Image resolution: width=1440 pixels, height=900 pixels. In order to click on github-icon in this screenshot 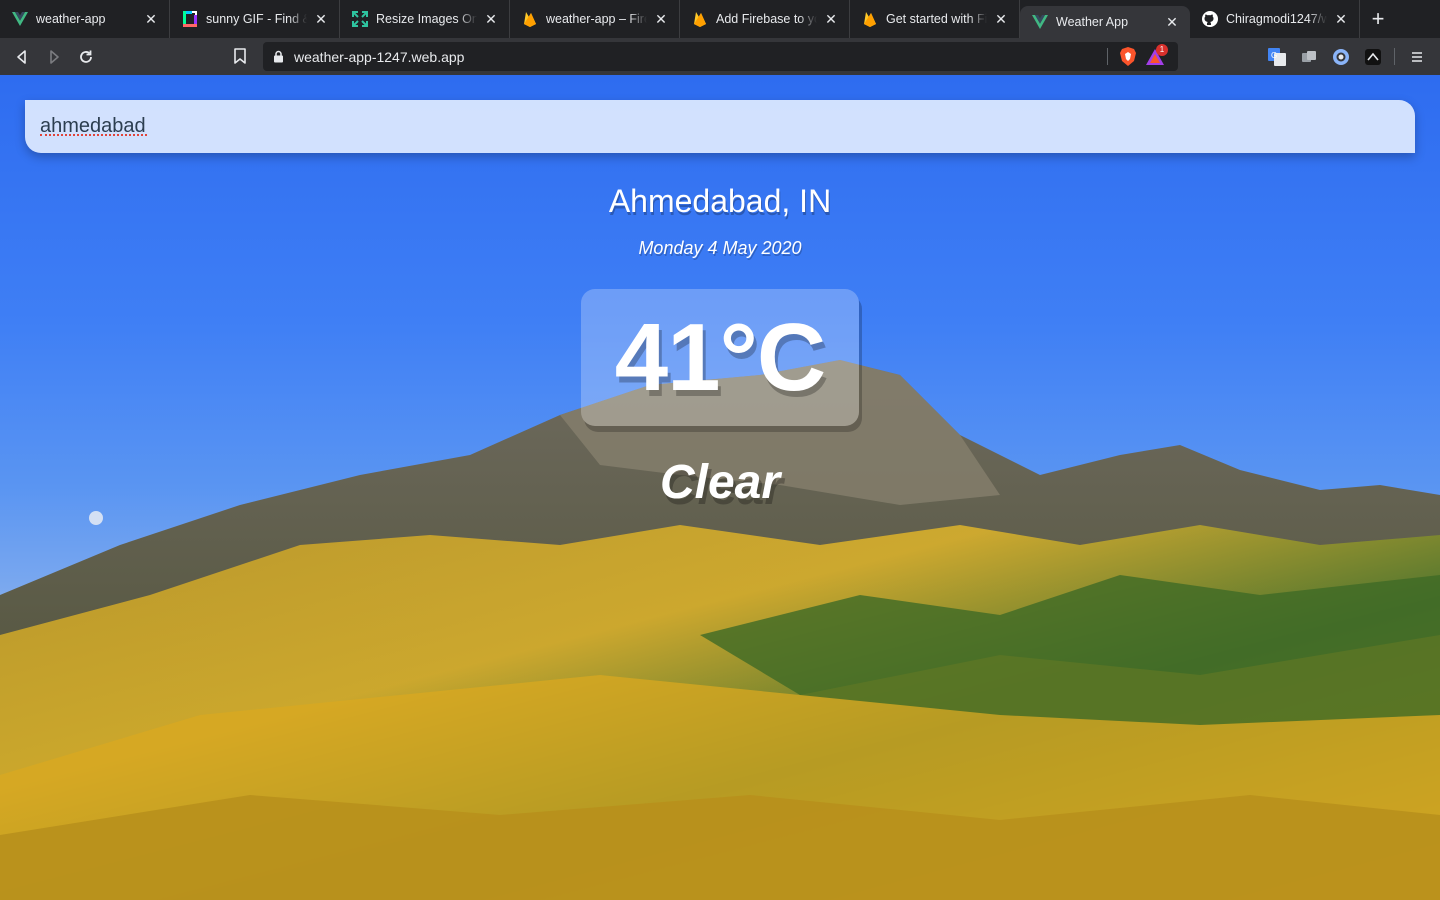, I will do `click(1210, 19)`.